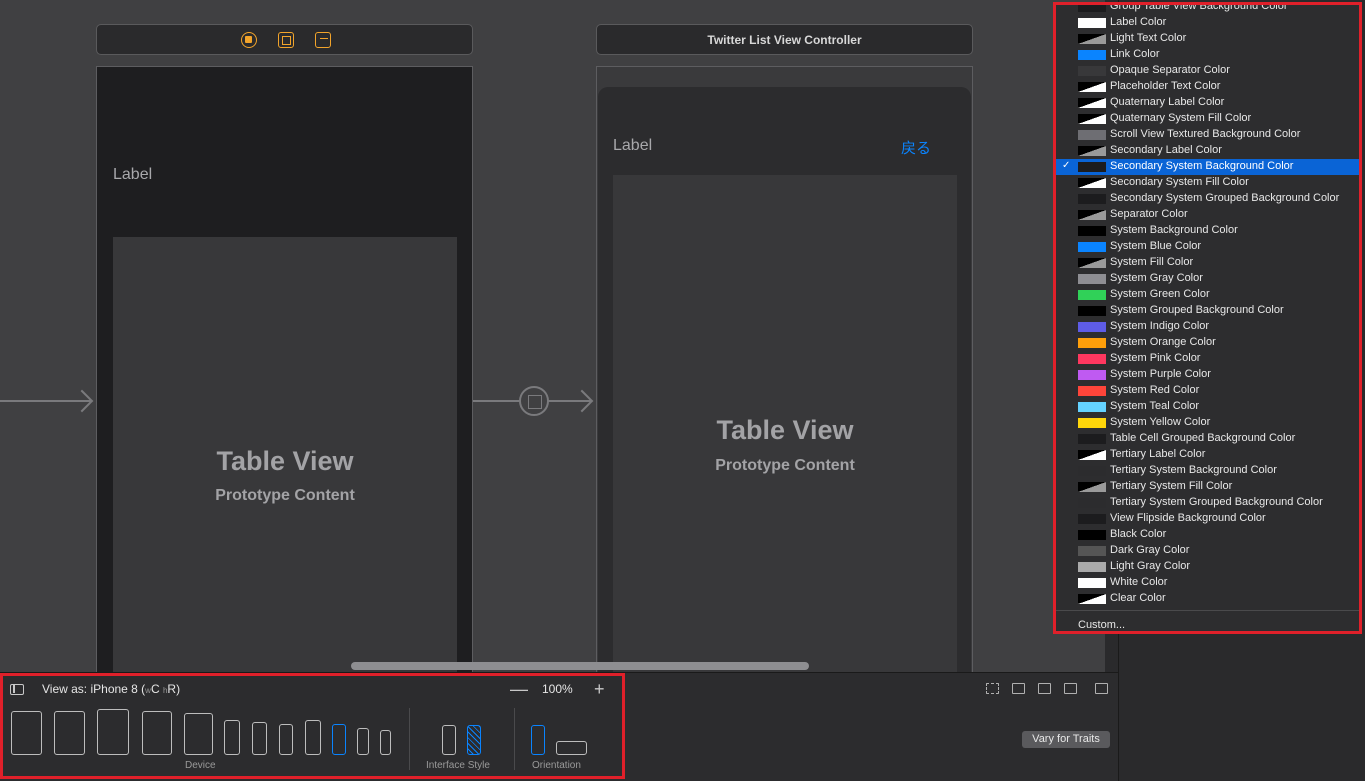 The height and width of the screenshot is (781, 1365). I want to click on color-menu-item: Placeholder Text Color, so click(1207, 87).